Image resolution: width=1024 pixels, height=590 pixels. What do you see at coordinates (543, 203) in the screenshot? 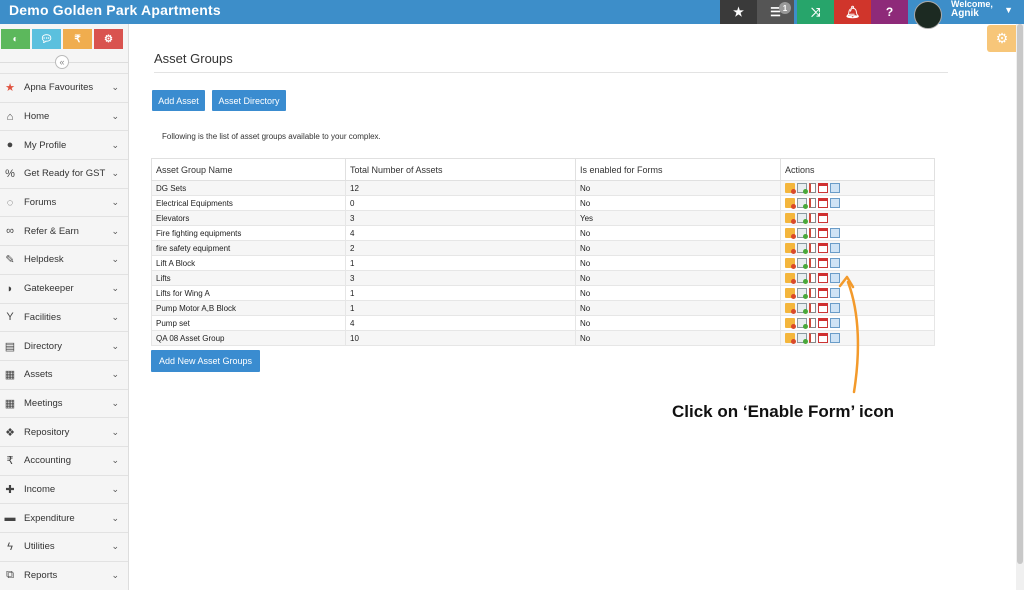
I see `table-row: Electrical Equipments 0 No` at bounding box center [543, 203].